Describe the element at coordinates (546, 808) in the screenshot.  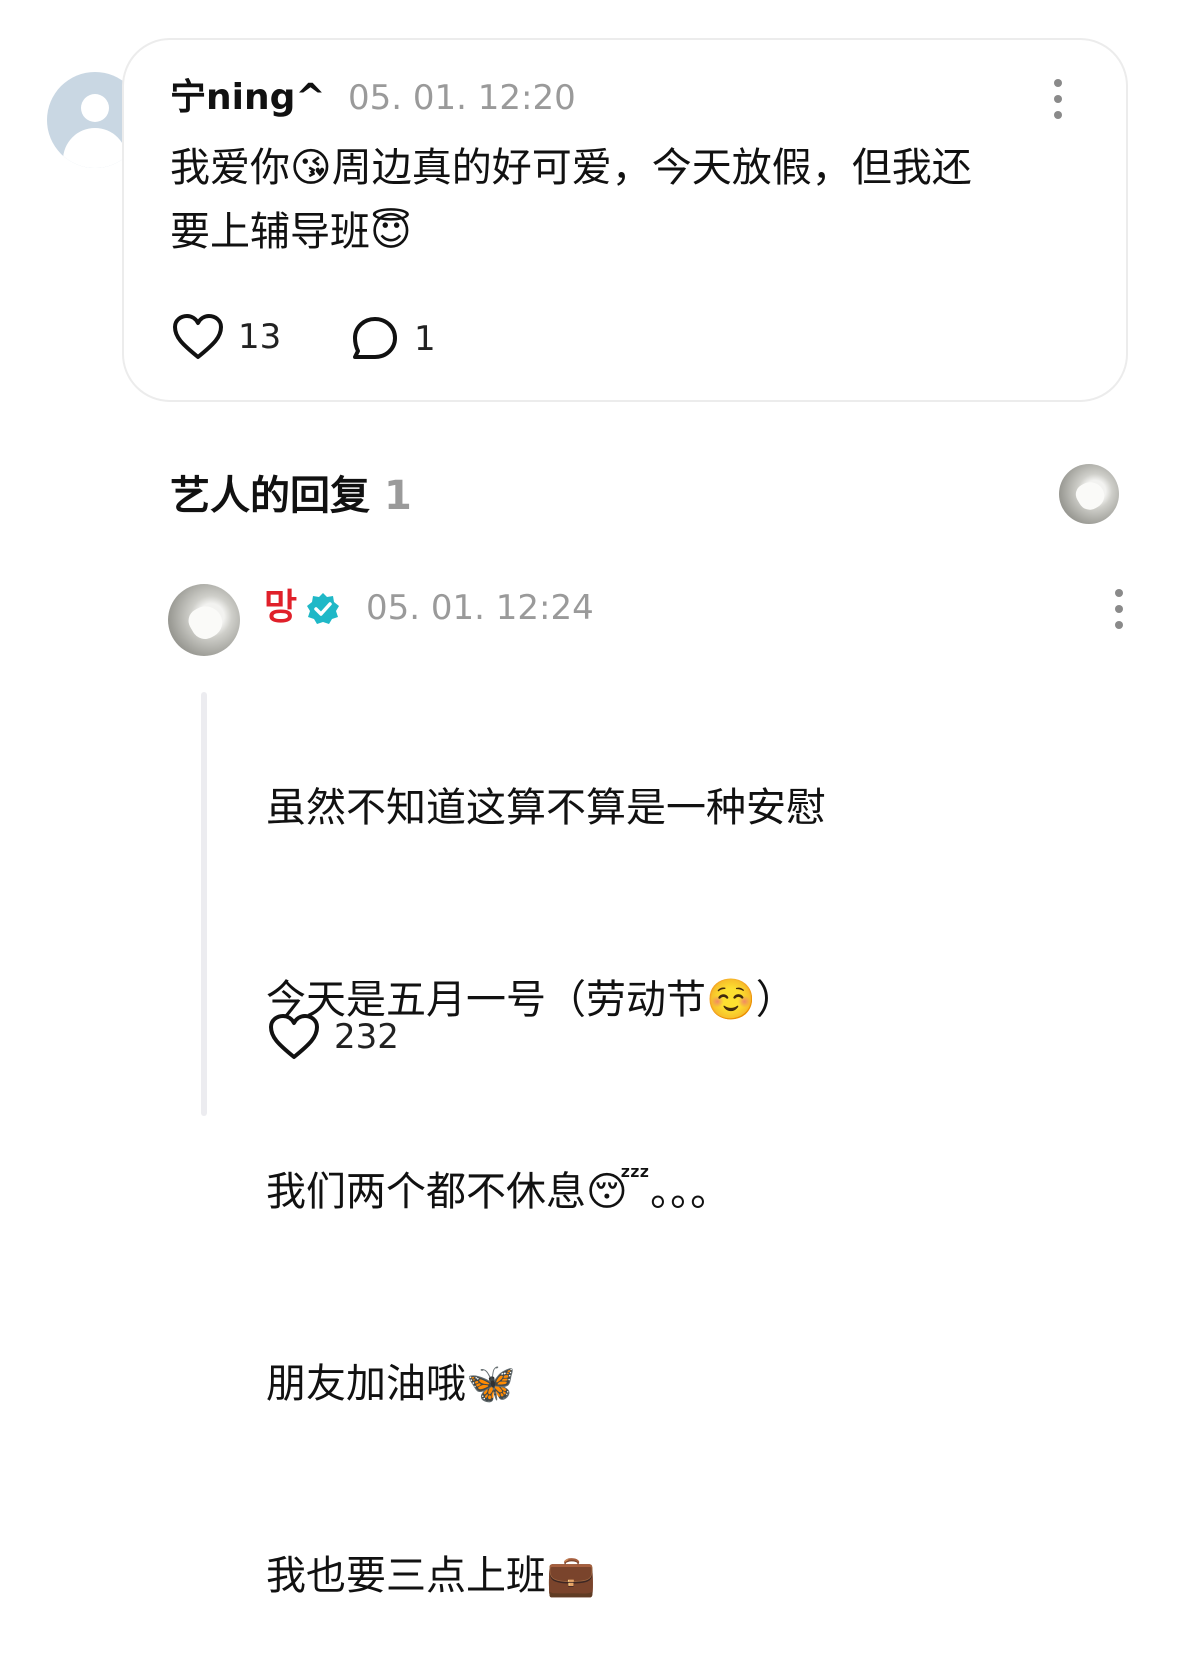
I see `reply-line: 虽然不知道这算不算是一种安慰` at that location.